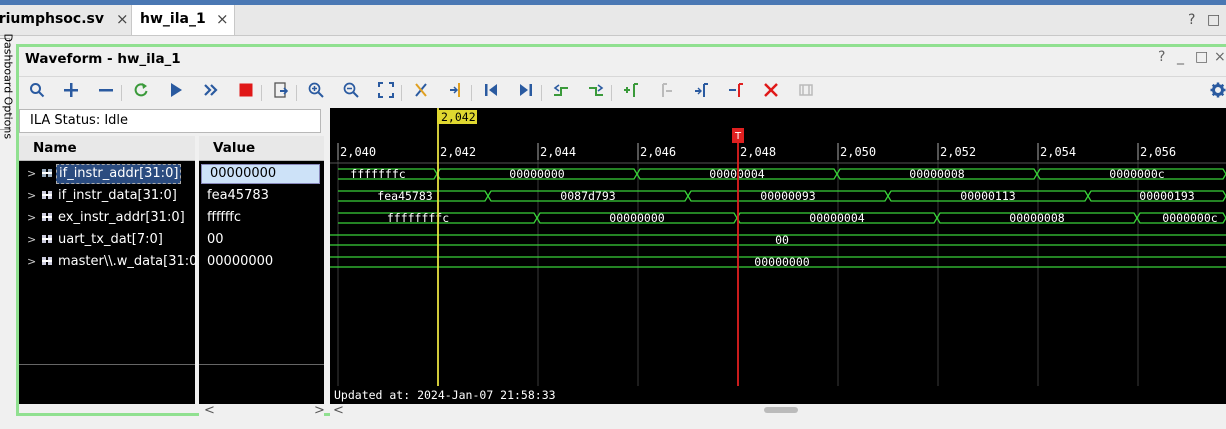 This screenshot has height=429, width=1226. What do you see at coordinates (596, 93) in the screenshot?
I see `next-transition-icon` at bounding box center [596, 93].